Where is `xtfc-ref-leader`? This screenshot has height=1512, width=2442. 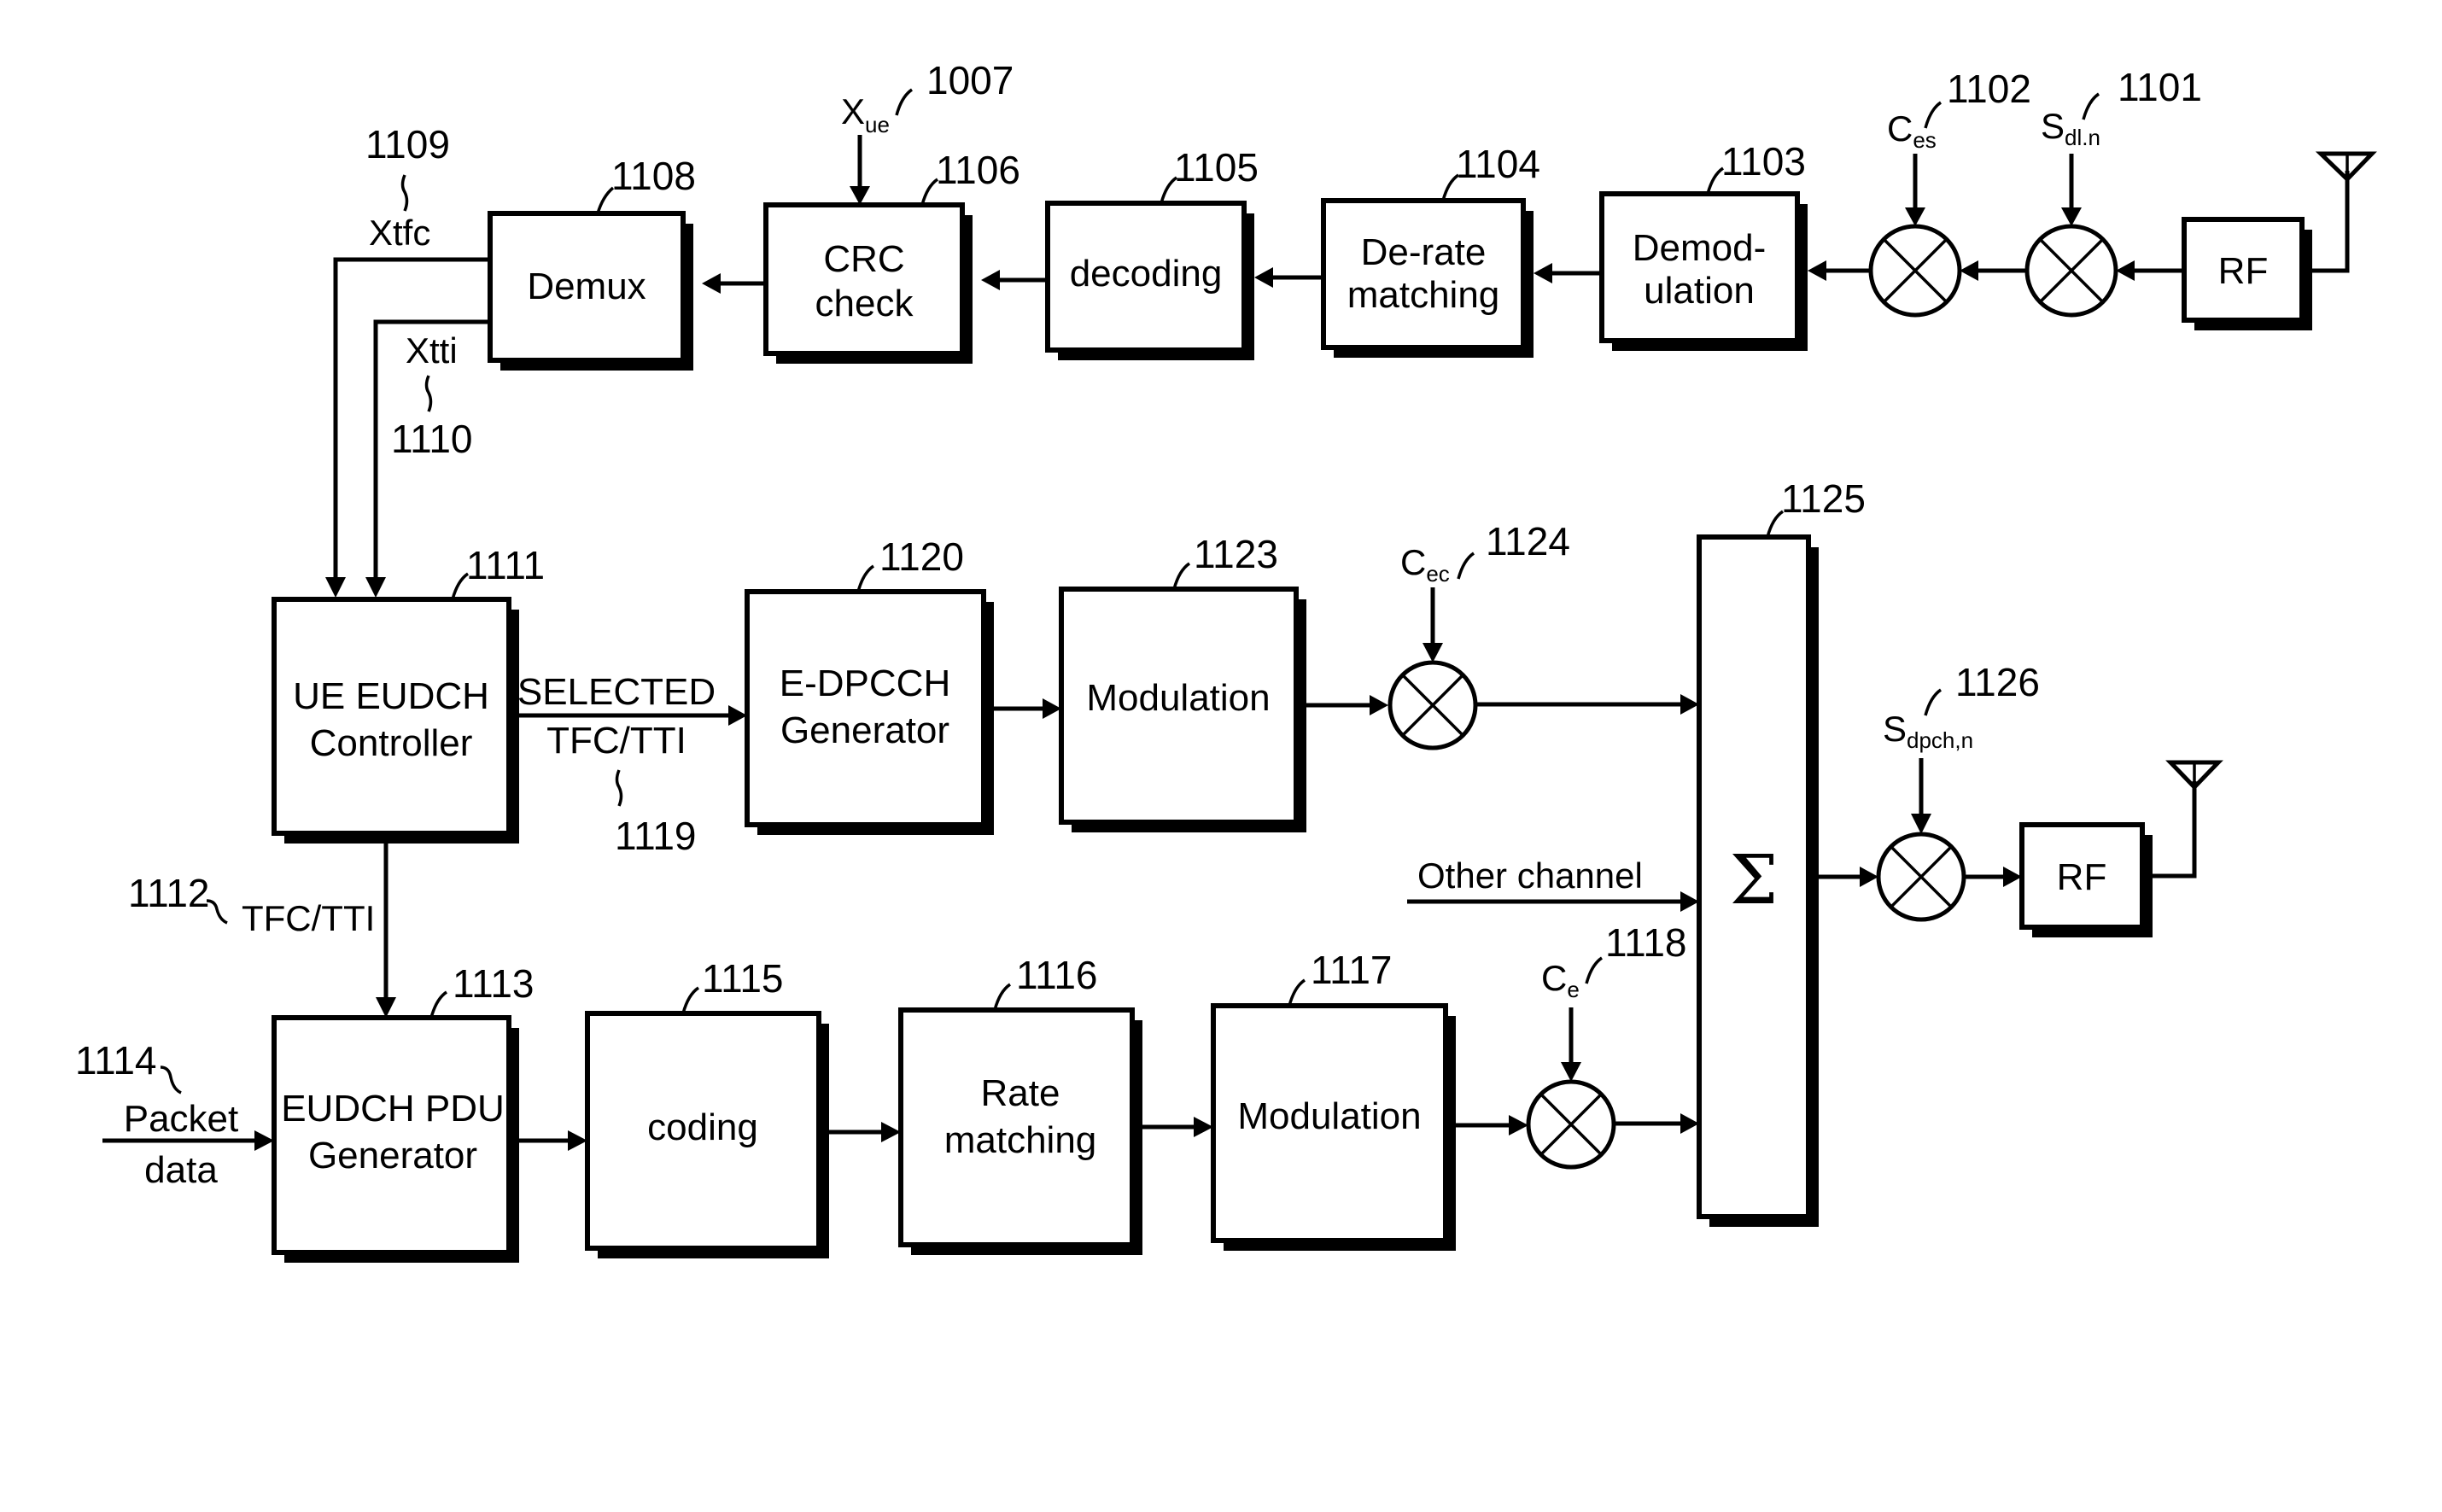
xtfc-ref-leader is located at coordinates (404, 193).